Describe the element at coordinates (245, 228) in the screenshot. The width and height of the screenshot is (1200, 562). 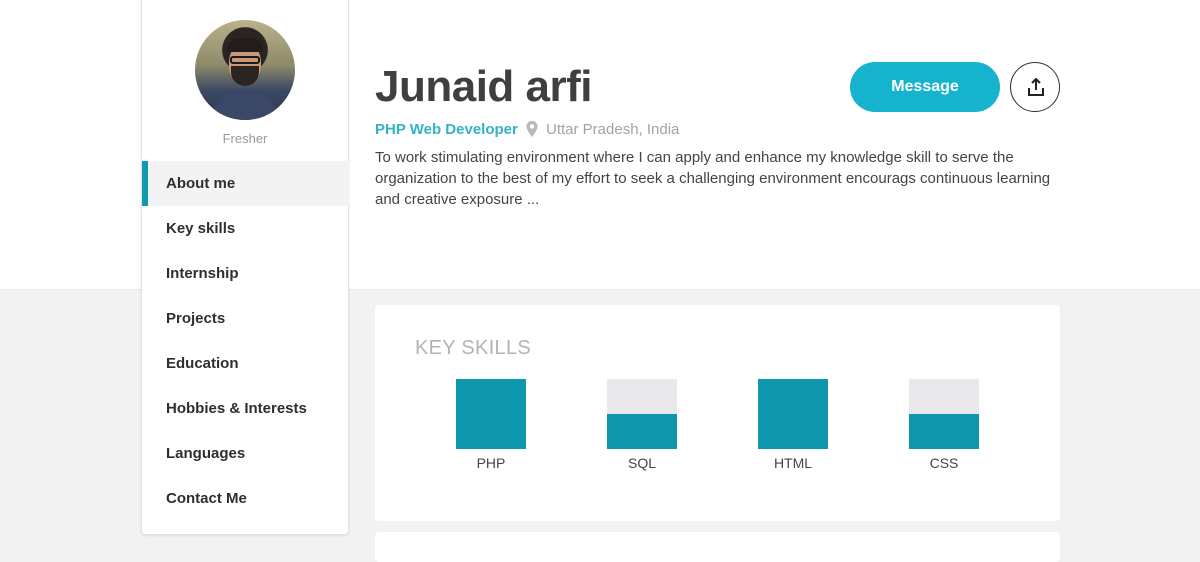
I see `sidebar-item-key-skills: Key skills` at that location.